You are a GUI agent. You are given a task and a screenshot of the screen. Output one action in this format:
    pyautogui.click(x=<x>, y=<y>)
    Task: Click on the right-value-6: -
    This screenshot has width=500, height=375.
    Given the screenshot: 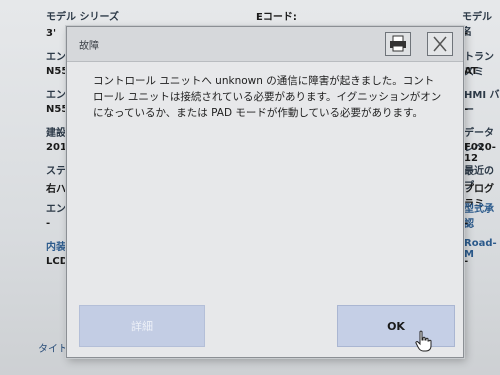 What is the action you would take?
    pyautogui.click(x=466, y=261)
    